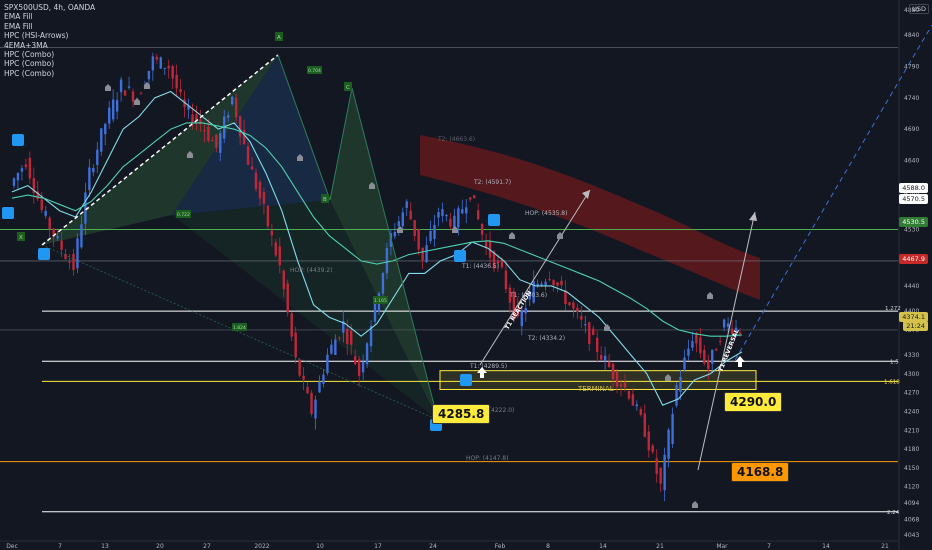  What do you see at coordinates (911, 487) in the screenshot?
I see `y-tick-19: 4120` at bounding box center [911, 487].